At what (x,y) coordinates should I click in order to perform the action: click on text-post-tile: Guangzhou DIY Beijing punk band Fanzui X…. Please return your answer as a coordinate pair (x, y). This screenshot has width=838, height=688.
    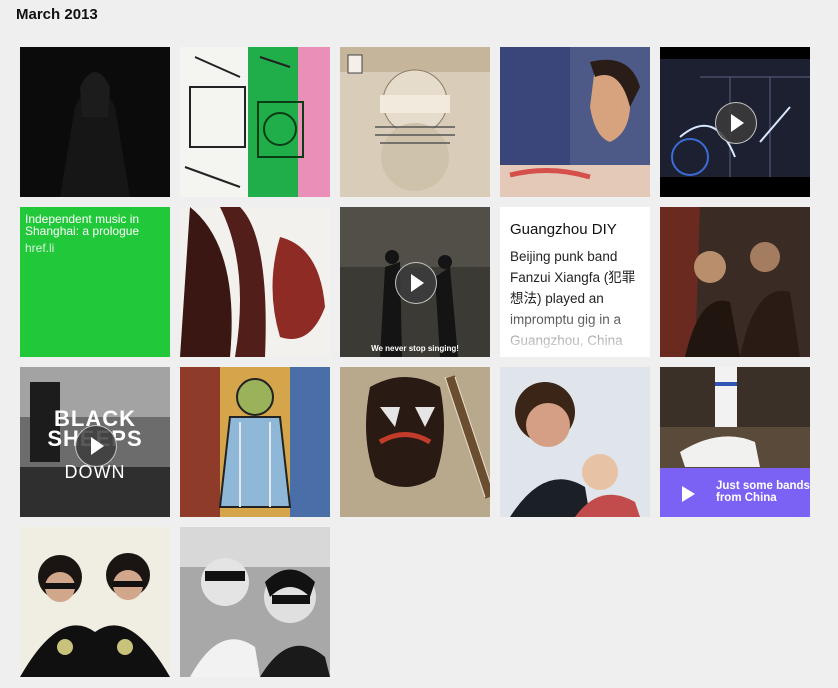
    Looking at the image, I should click on (575, 282).